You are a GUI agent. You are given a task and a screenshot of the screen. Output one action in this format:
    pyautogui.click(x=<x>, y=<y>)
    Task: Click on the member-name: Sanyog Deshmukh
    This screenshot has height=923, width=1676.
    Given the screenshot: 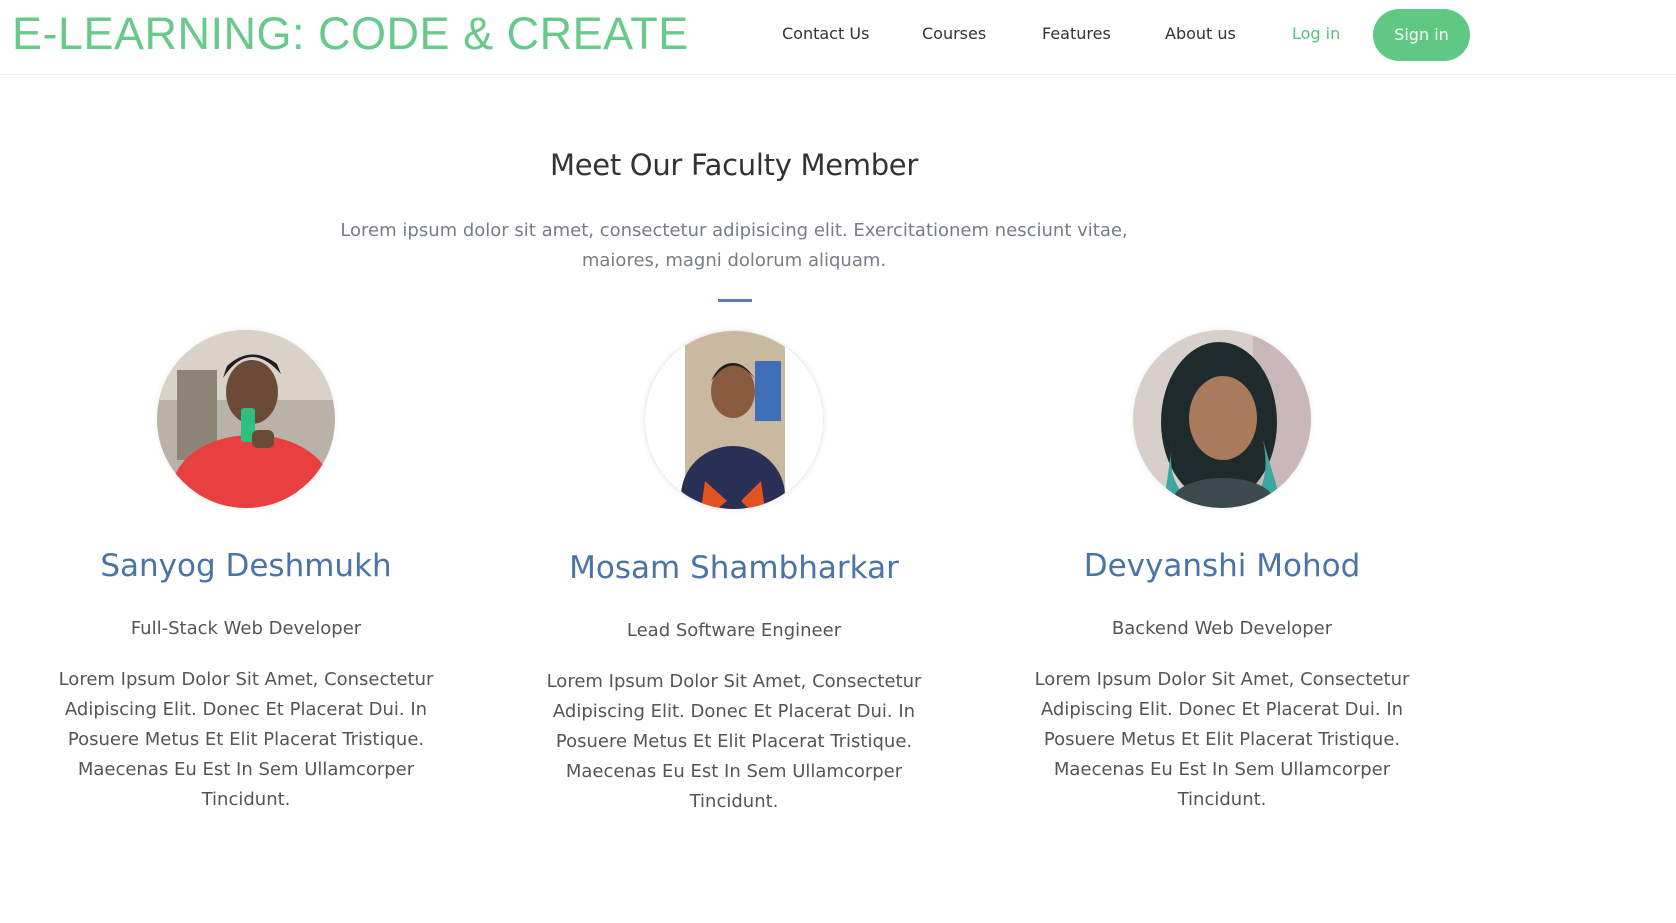 What is the action you would take?
    pyautogui.click(x=246, y=566)
    